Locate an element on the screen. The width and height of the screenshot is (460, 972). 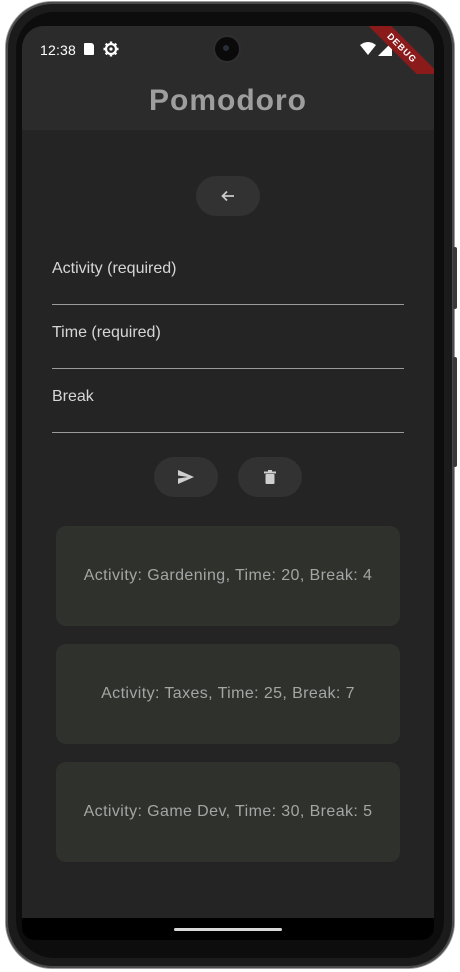
sd-card-icon is located at coordinates (89, 49).